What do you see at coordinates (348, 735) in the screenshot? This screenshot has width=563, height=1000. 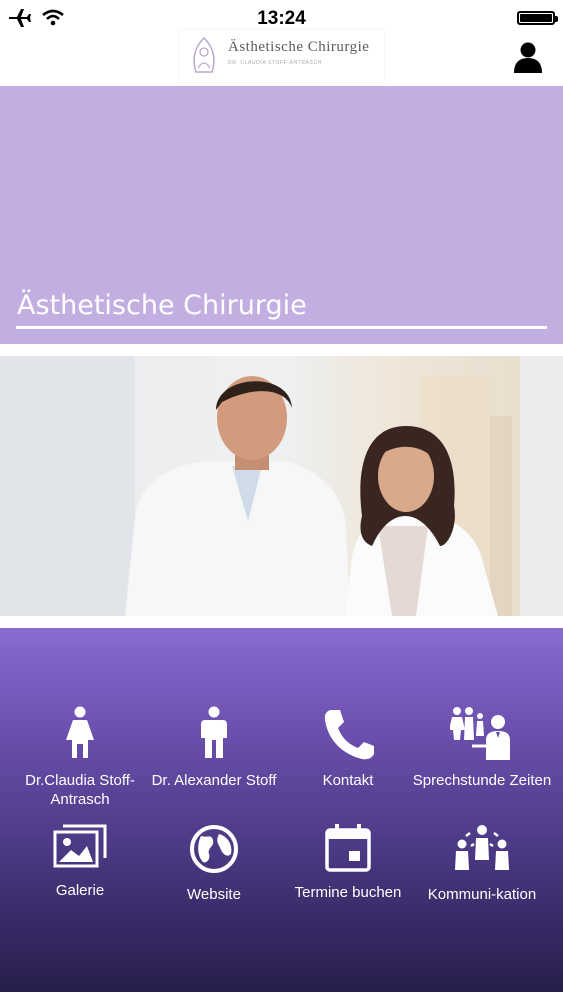 I see `phone-icon` at bounding box center [348, 735].